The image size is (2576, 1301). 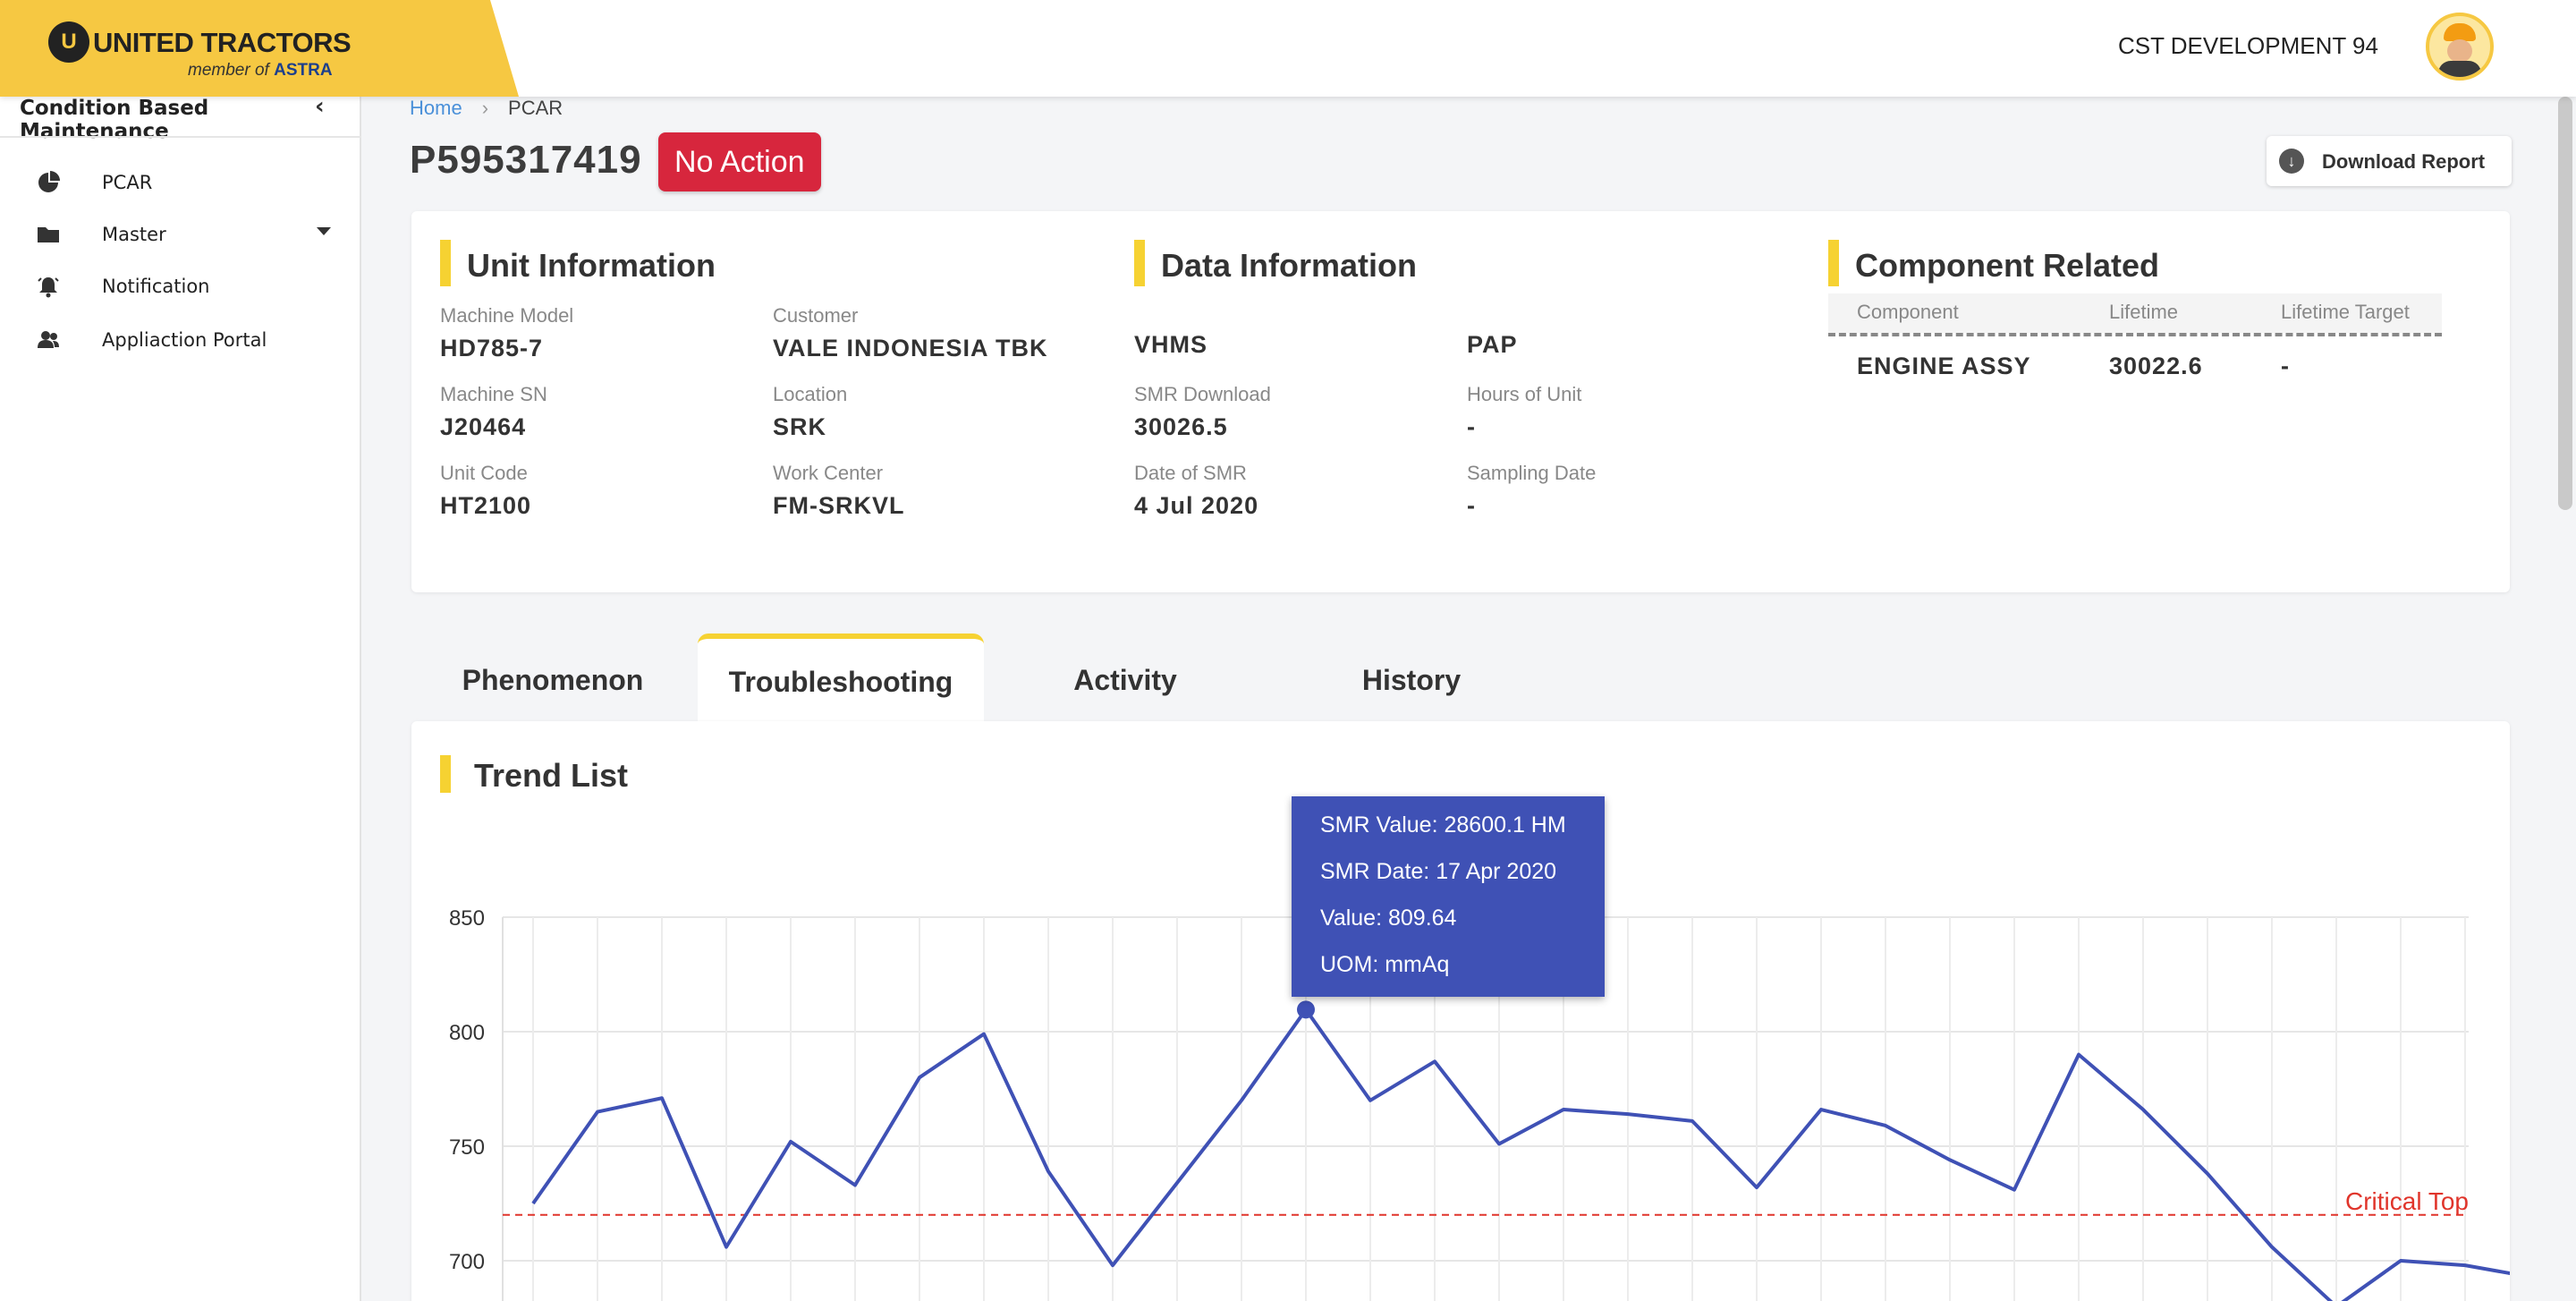 I want to click on tooltip-value: Value: 809.64, so click(x=1388, y=918).